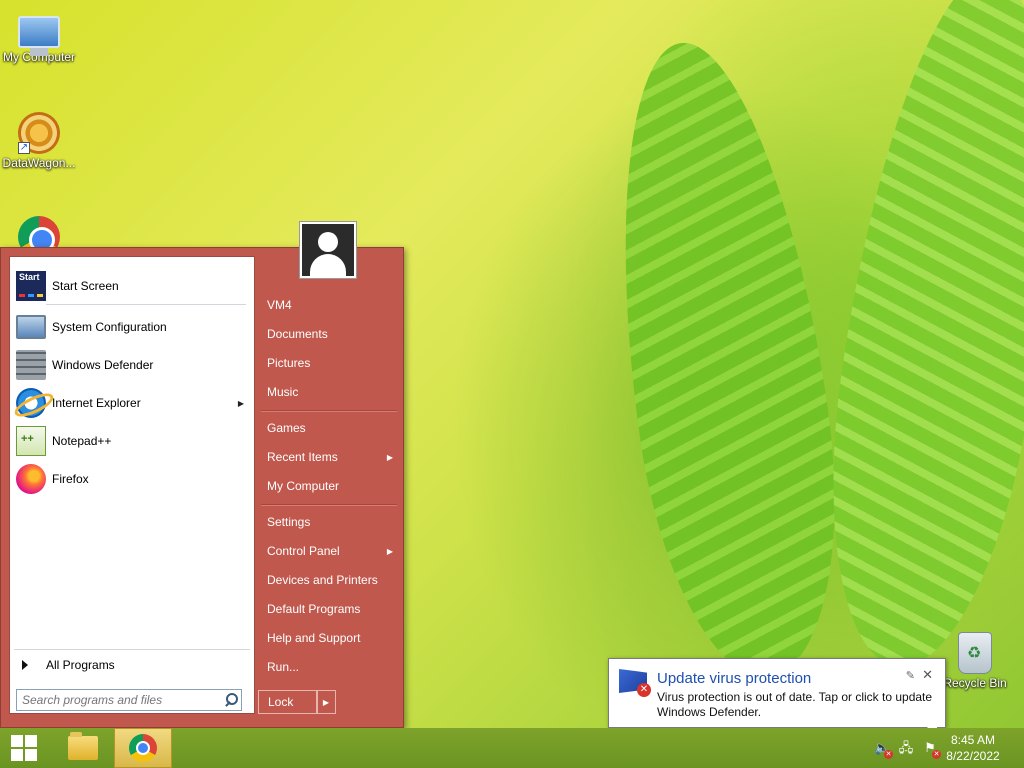 The height and width of the screenshot is (768, 1024). I want to click on program-firefox: Firefox, so click(132, 479).